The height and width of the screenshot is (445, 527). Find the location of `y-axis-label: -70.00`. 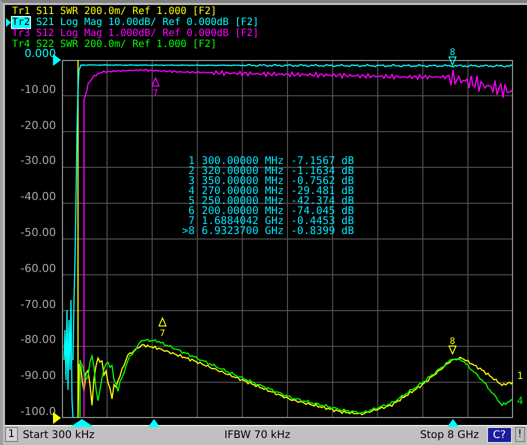

y-axis-label: -70.00 is located at coordinates (38, 305).